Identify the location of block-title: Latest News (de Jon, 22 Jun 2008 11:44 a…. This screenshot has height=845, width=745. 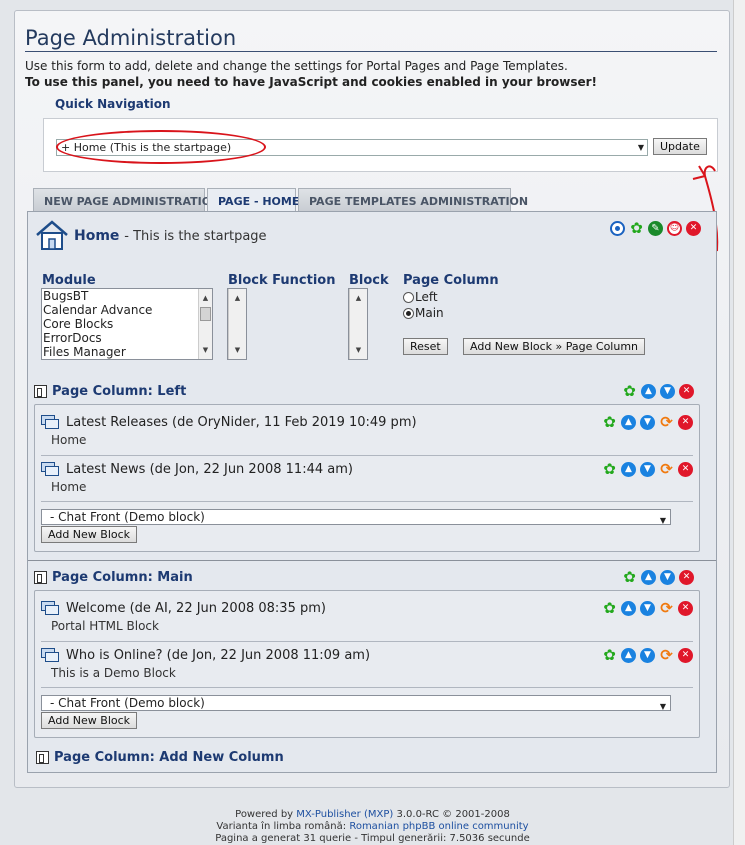
(209, 469).